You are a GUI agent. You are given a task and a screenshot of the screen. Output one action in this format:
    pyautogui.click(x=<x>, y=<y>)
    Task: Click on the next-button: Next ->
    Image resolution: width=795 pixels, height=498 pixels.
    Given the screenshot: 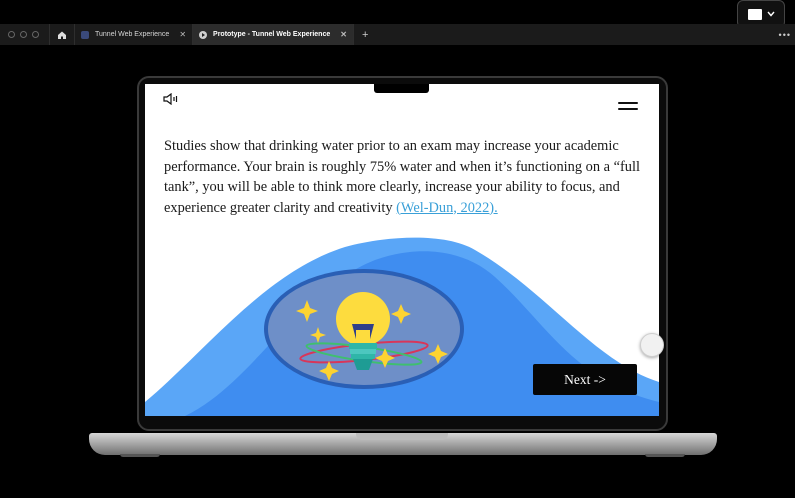 What is the action you would take?
    pyautogui.click(x=585, y=379)
    